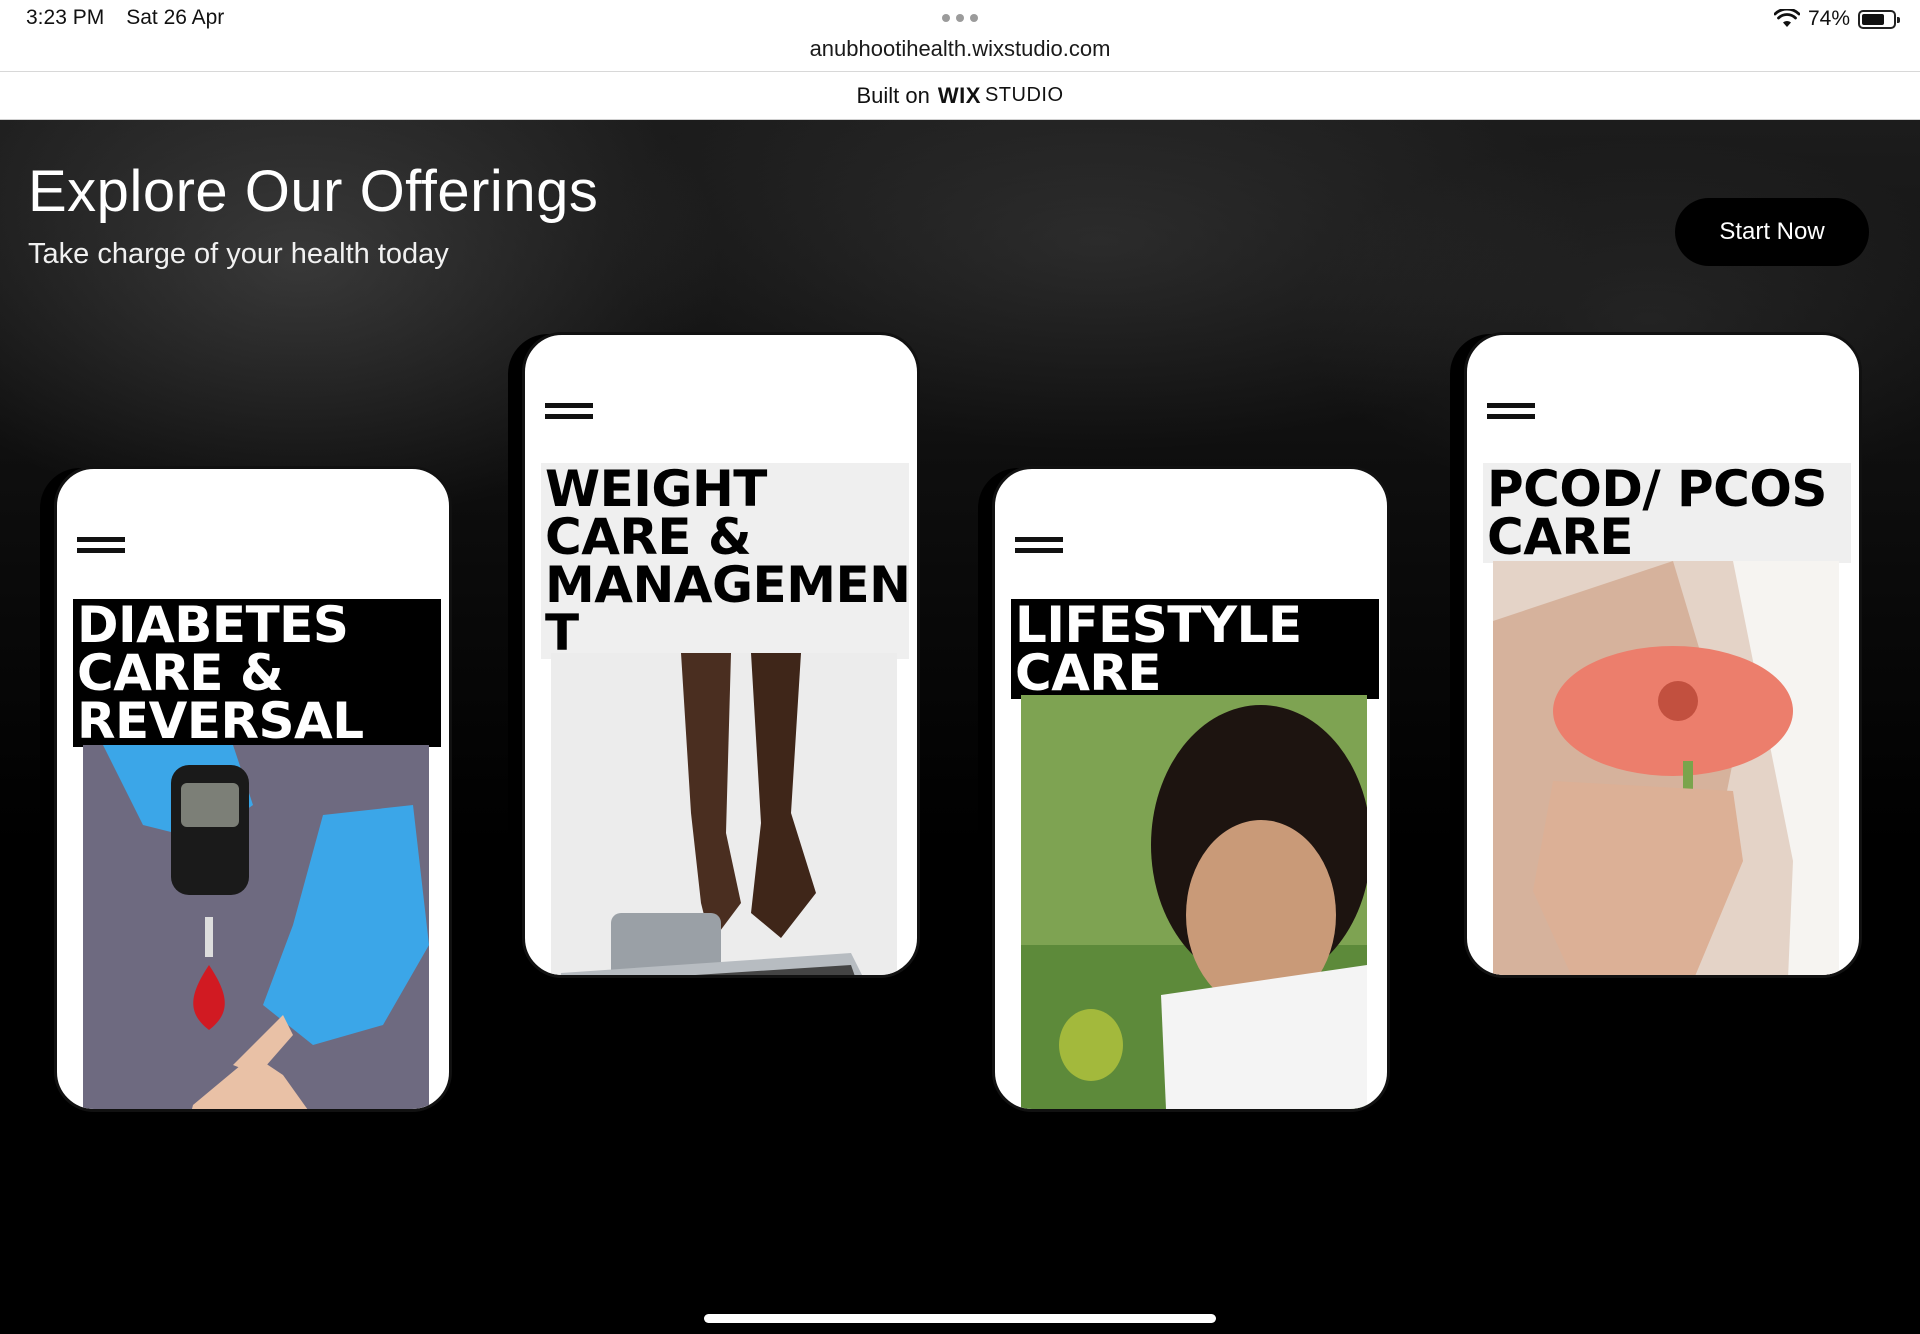 This screenshot has width=1920, height=1334. What do you see at coordinates (1024, 95) in the screenshot?
I see `studio-label: STUDIO` at bounding box center [1024, 95].